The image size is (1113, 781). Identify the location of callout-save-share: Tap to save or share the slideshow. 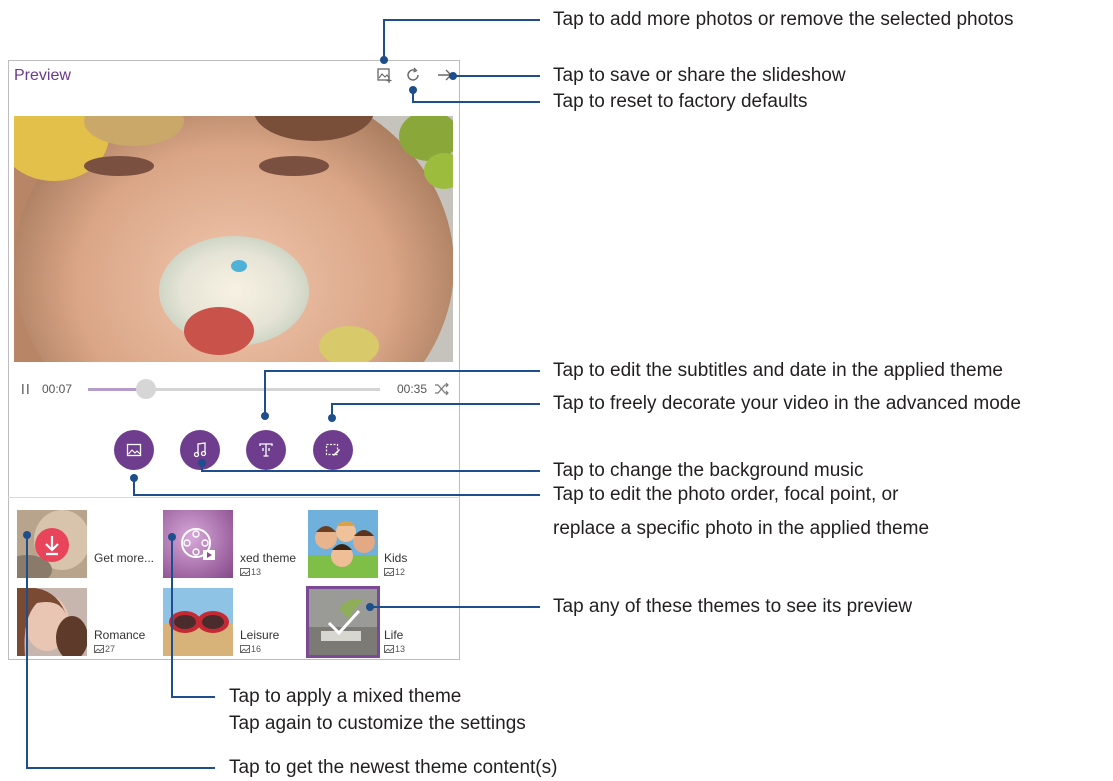
(699, 75).